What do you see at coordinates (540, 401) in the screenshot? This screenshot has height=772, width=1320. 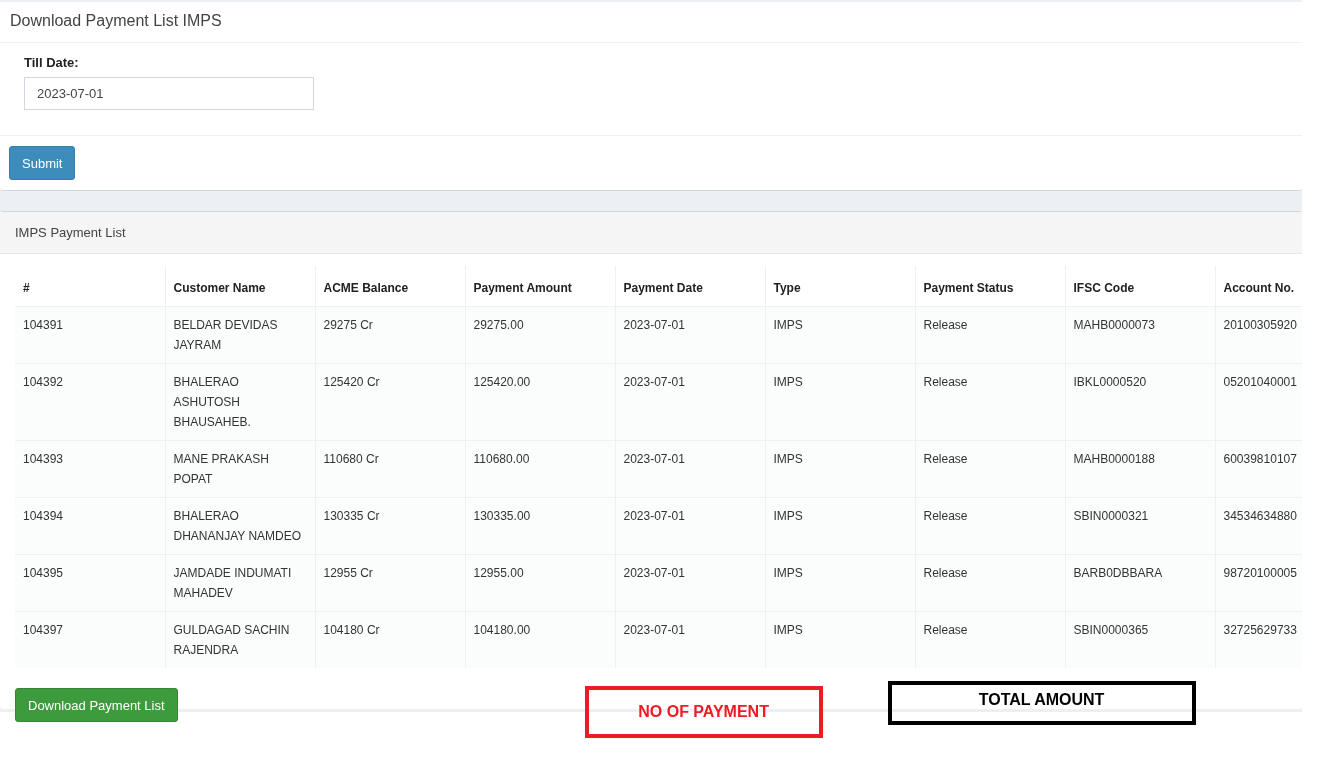 I see `table-cell: 125420.00` at bounding box center [540, 401].